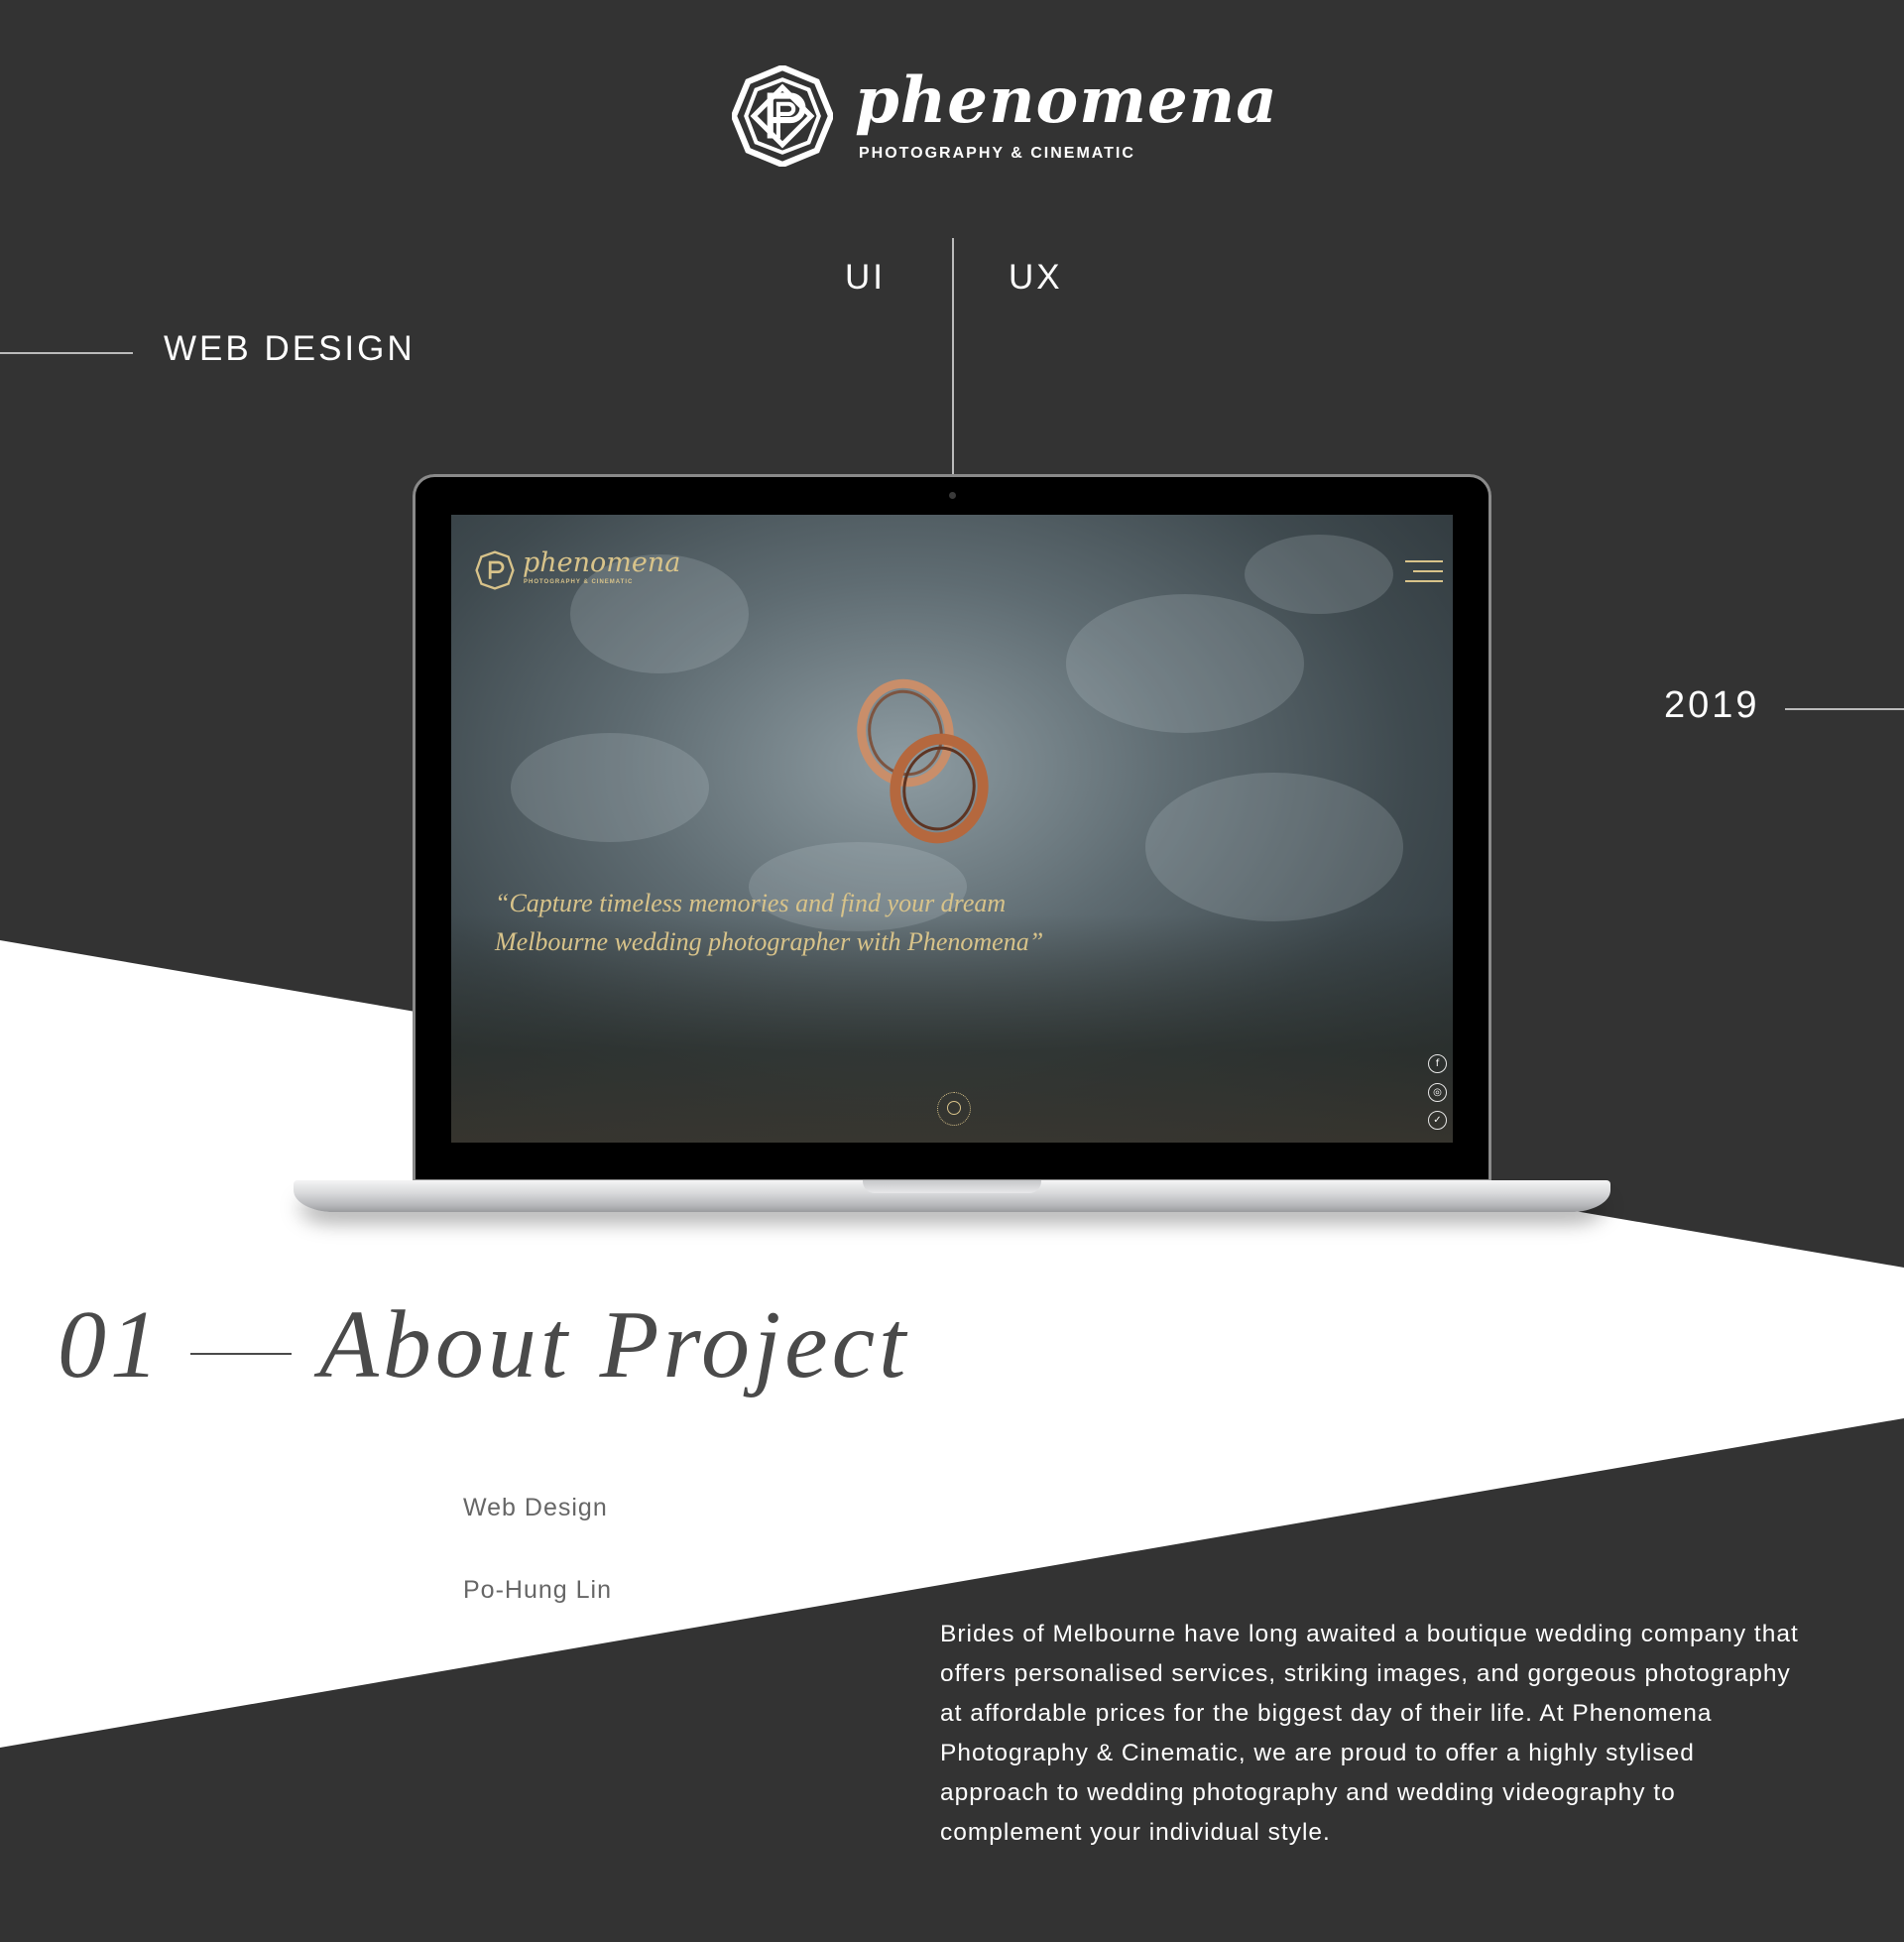 This screenshot has width=1904, height=1942. I want to click on project-author: Po-Hung Lin, so click(537, 1590).